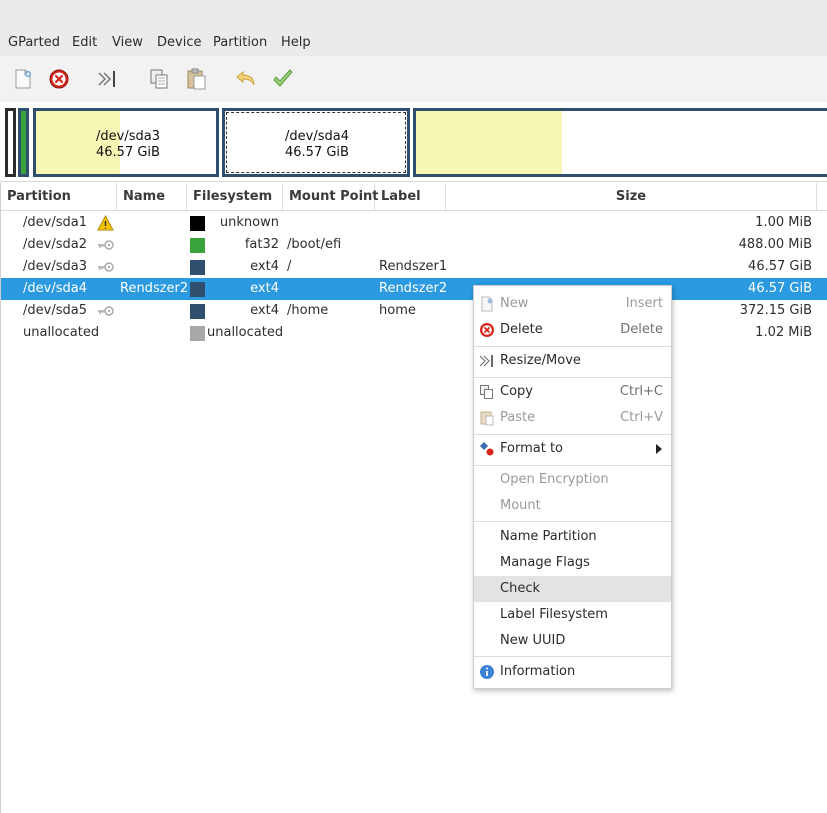 This screenshot has height=813, width=827. Describe the element at coordinates (414, 333) in the screenshot. I see `table-row: unallocated unallocated 1.02 MiB` at that location.